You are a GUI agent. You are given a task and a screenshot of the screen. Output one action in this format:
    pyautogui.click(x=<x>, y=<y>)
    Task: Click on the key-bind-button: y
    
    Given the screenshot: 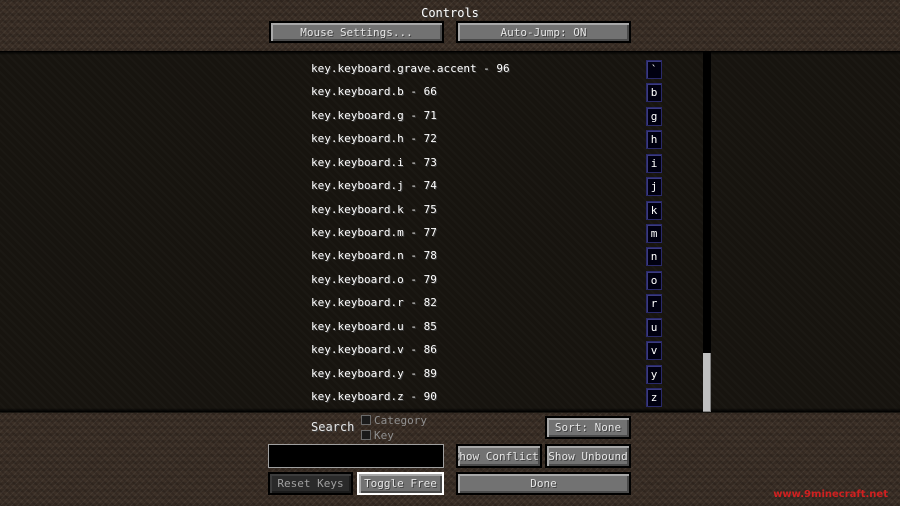 What is the action you would take?
    pyautogui.click(x=654, y=374)
    